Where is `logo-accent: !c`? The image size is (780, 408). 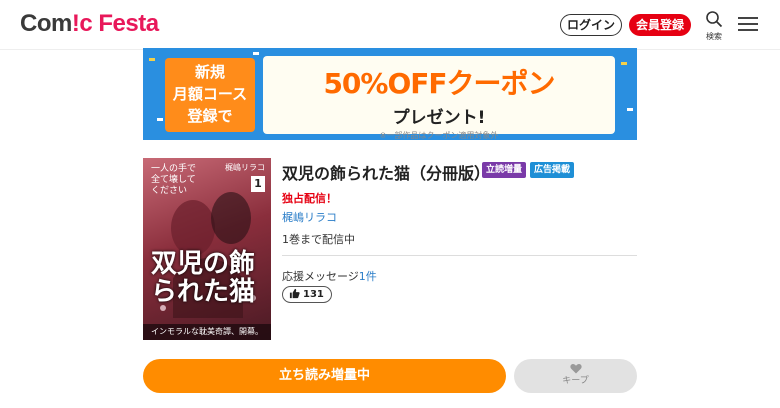
logo-accent: !c is located at coordinates (82, 23).